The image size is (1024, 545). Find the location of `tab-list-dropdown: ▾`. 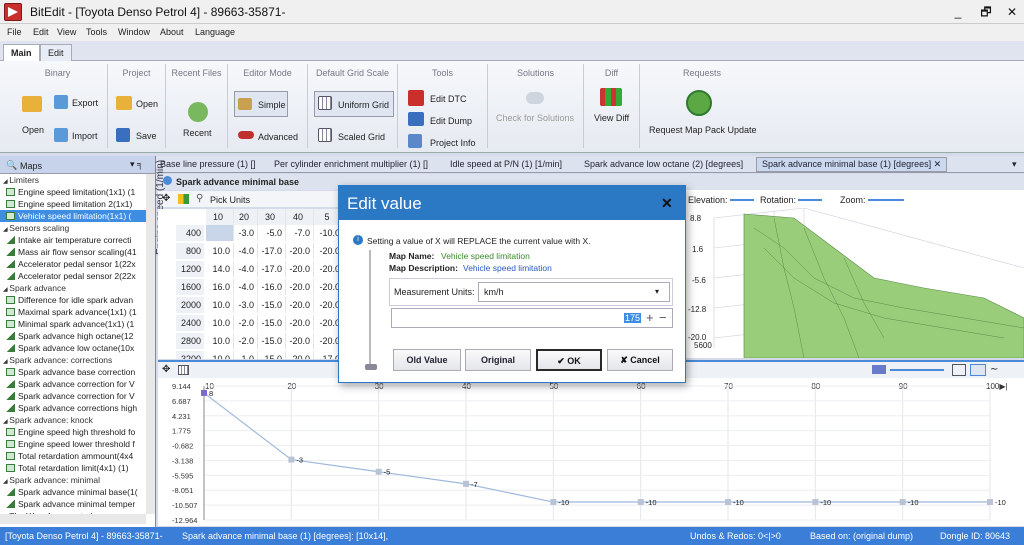

tab-list-dropdown: ▾ is located at coordinates (1014, 164).